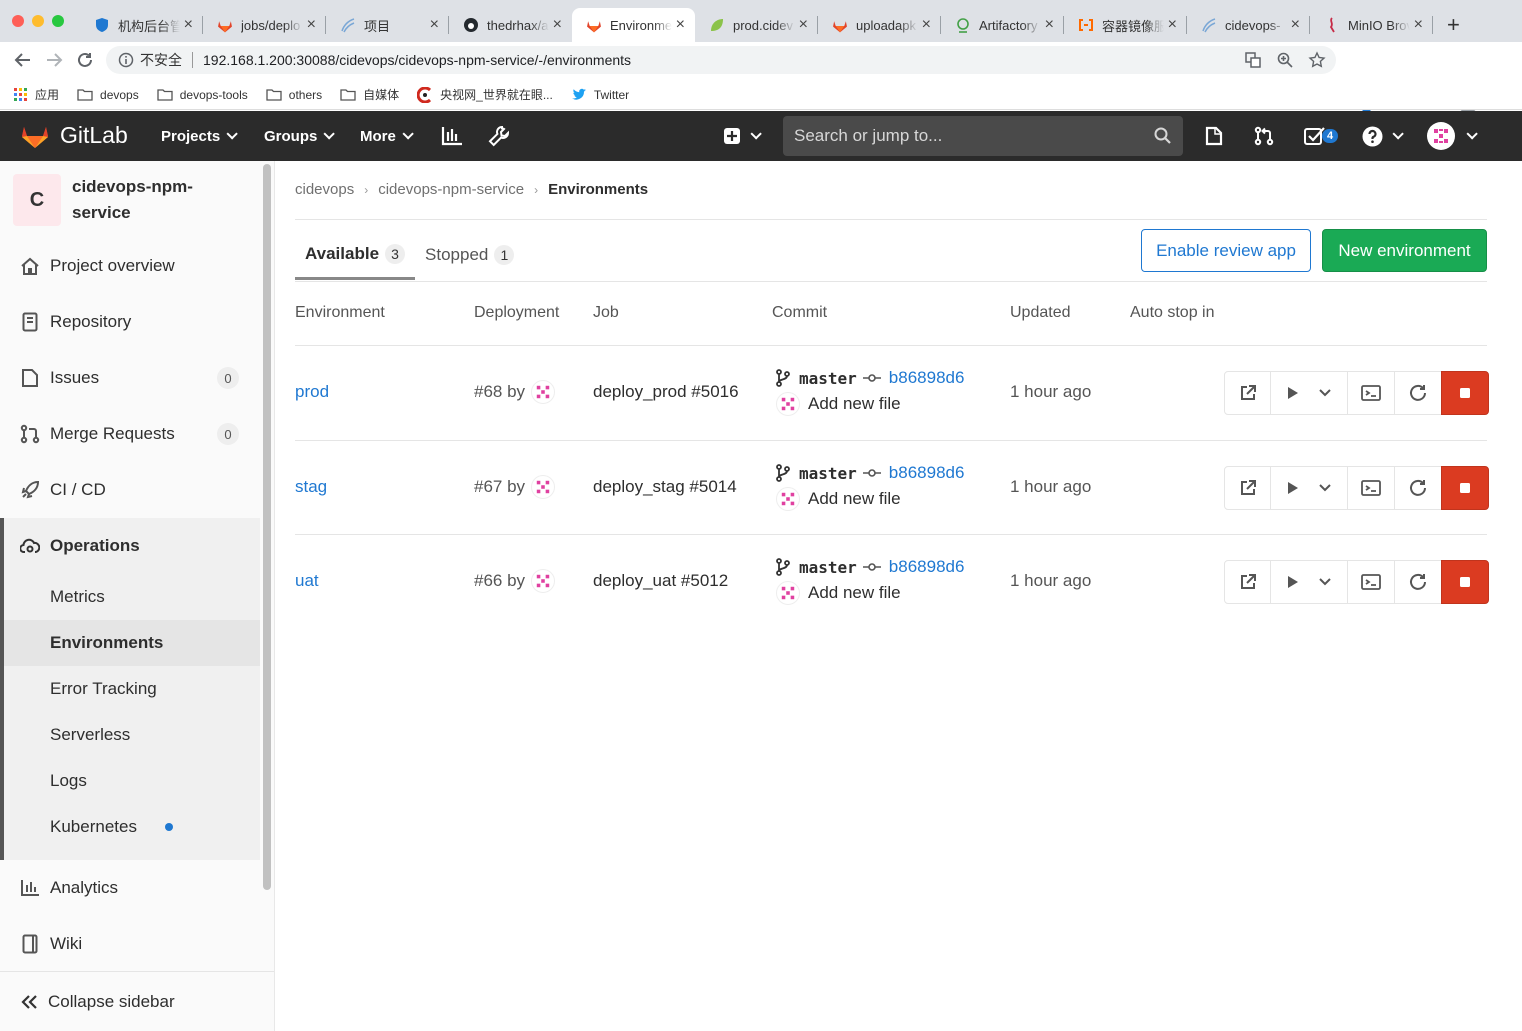 The width and height of the screenshot is (1522, 1031). I want to click on bookmark-twitter: Twitter, so click(600, 95).